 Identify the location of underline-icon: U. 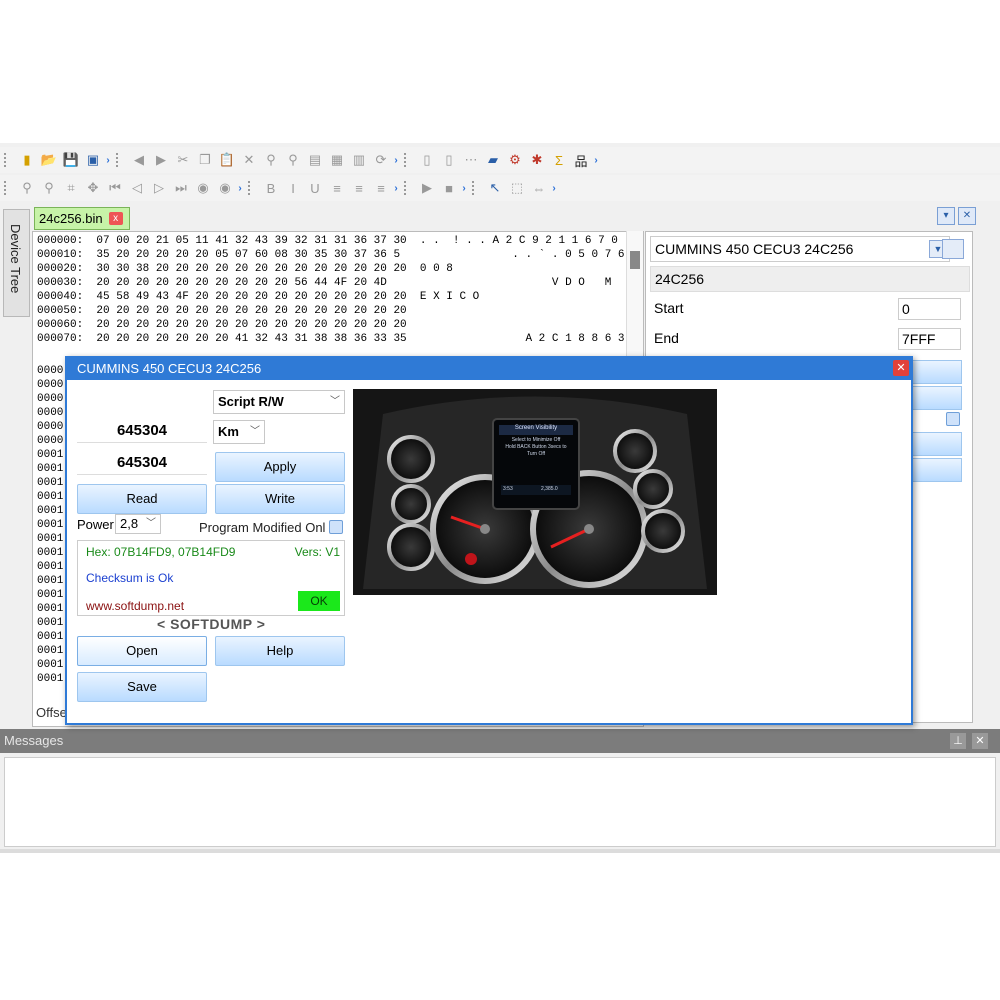
(315, 188).